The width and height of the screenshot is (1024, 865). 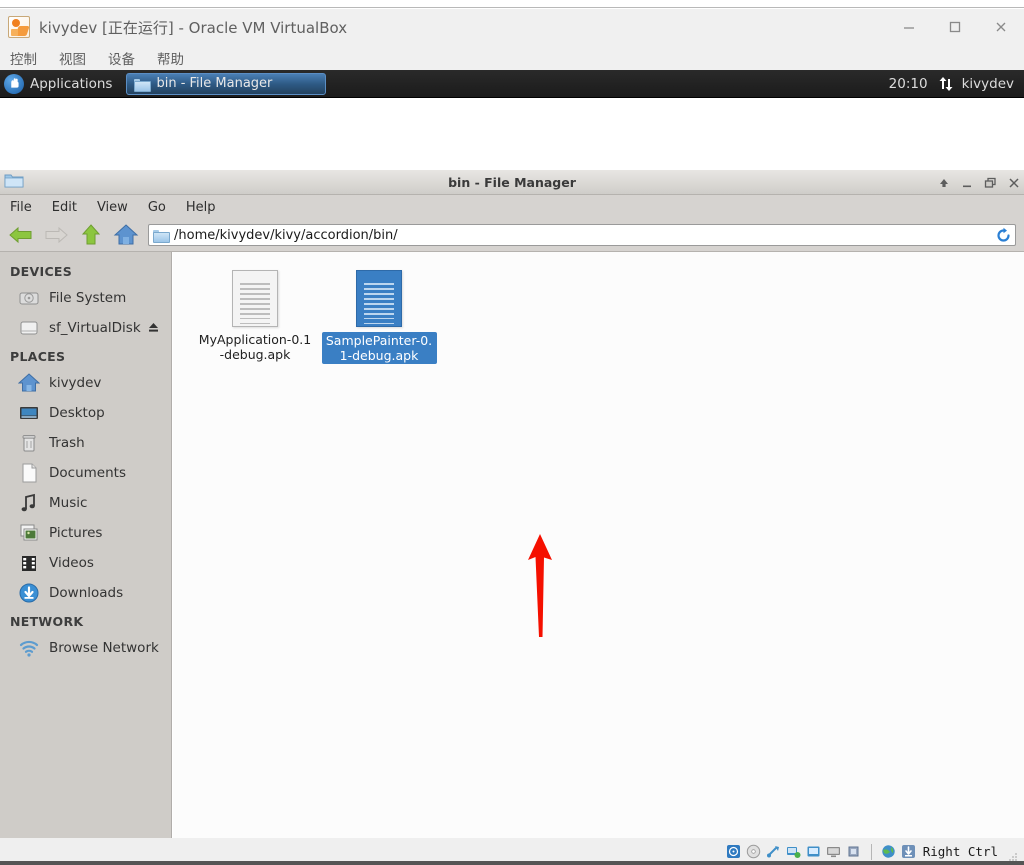 I want to click on sidebar-item-videos: Videos, so click(x=85, y=563).